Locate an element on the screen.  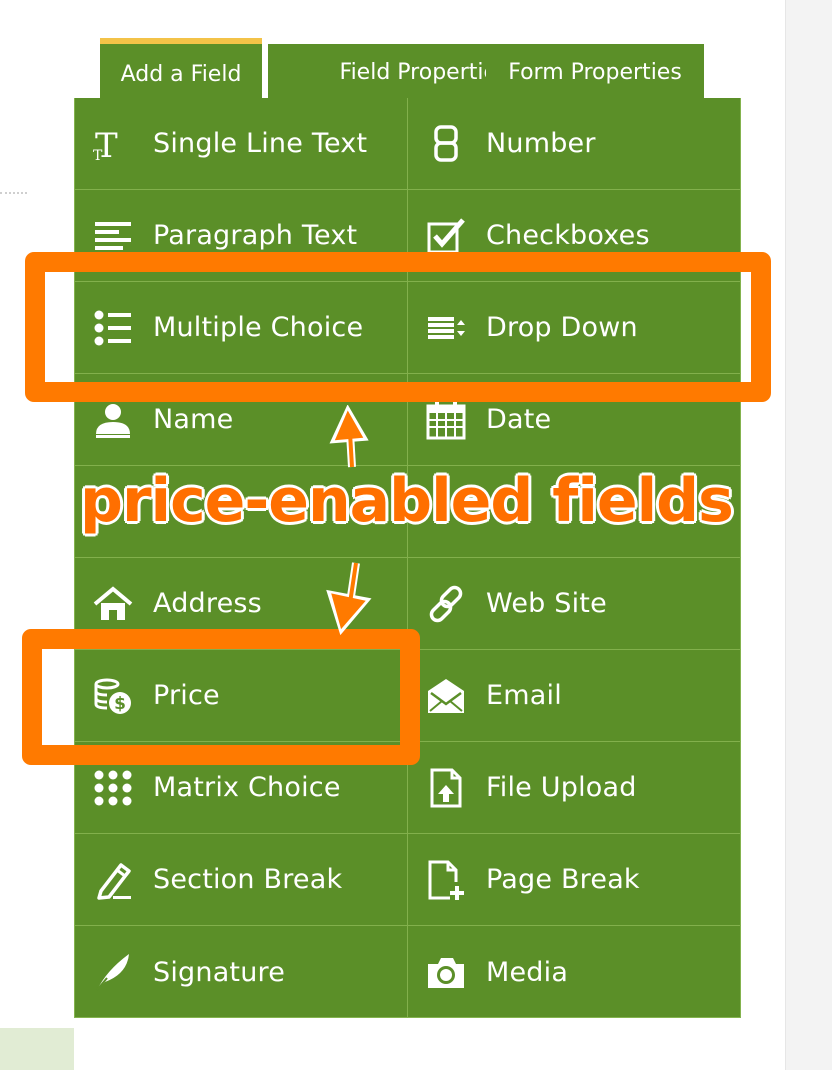
pencil-icon is located at coordinates (113, 880).